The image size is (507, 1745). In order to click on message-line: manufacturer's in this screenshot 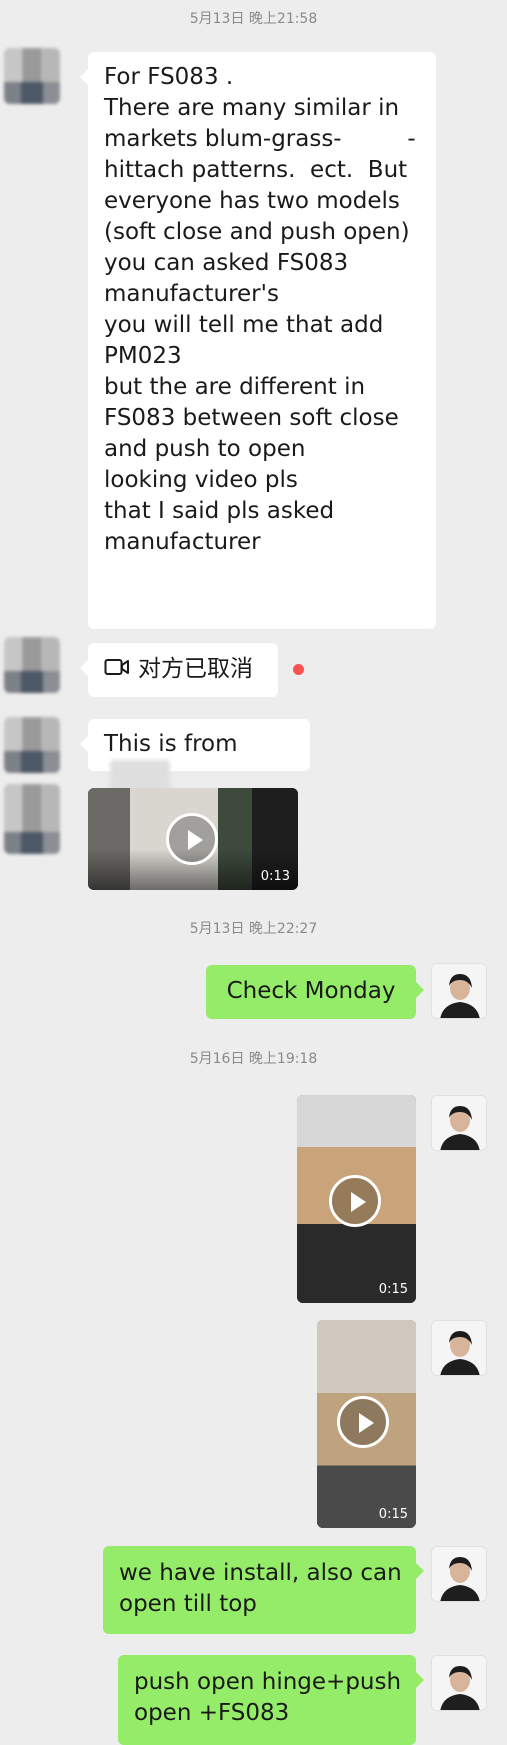, I will do `click(191, 294)`.